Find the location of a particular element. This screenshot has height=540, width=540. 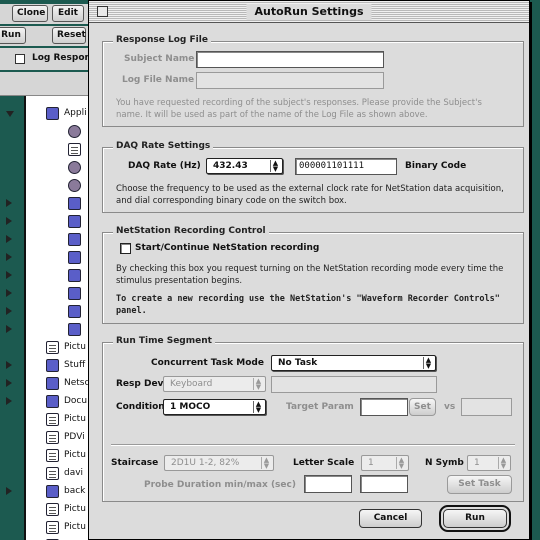

list-item: Docu is located at coordinates (48, 402).